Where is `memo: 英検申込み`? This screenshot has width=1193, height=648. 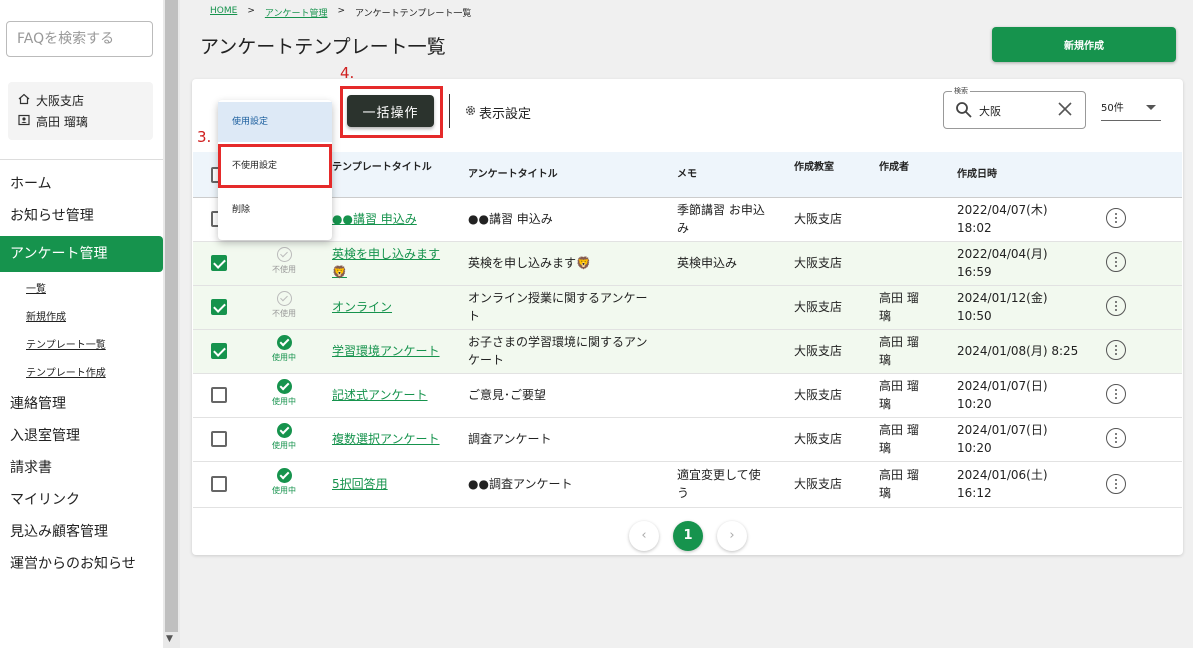
memo: 英検申込み is located at coordinates (707, 263).